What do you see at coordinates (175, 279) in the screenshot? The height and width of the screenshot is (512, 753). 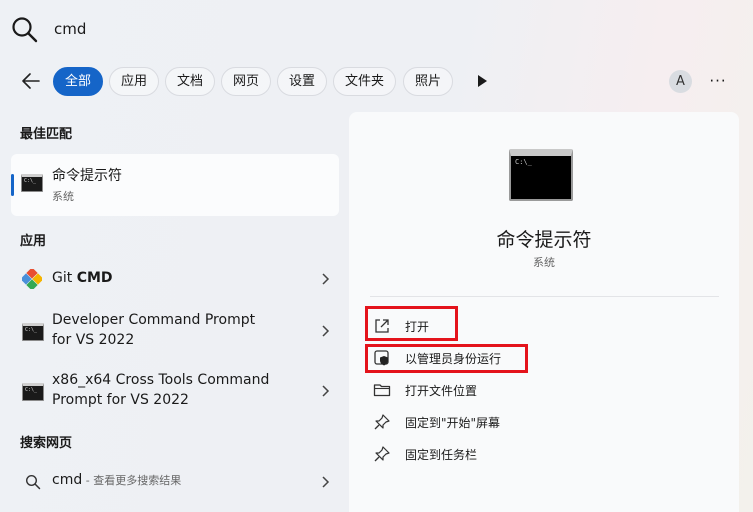 I see `app-item-git-cmd: Git CMD` at bounding box center [175, 279].